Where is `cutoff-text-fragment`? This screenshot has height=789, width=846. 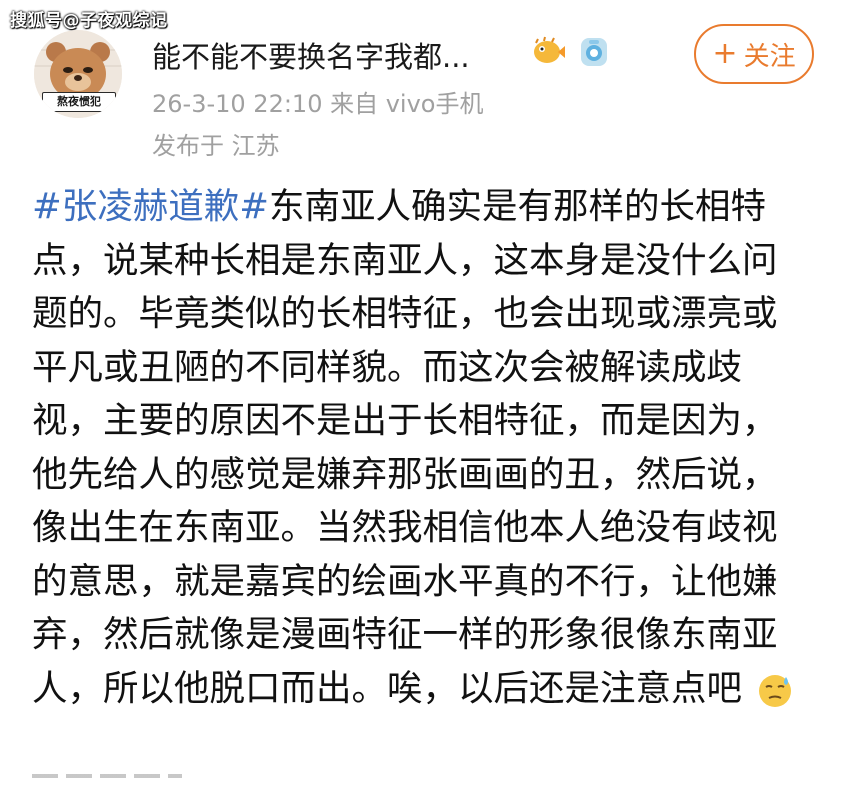
cutoff-text-fragment is located at coordinates (112, 781).